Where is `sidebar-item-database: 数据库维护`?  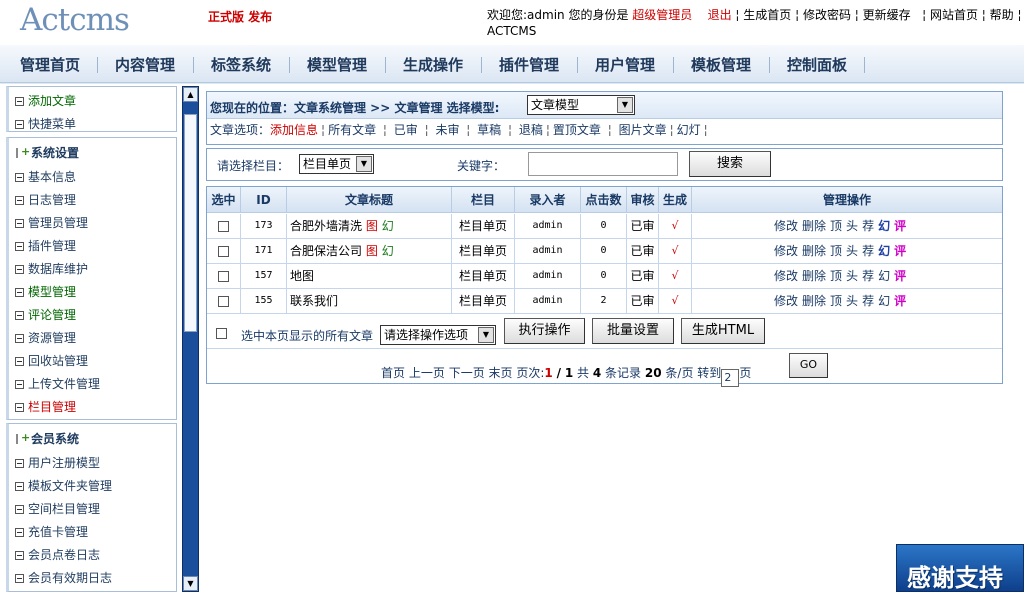
sidebar-item-database: 数据库维护 is located at coordinates (51, 268).